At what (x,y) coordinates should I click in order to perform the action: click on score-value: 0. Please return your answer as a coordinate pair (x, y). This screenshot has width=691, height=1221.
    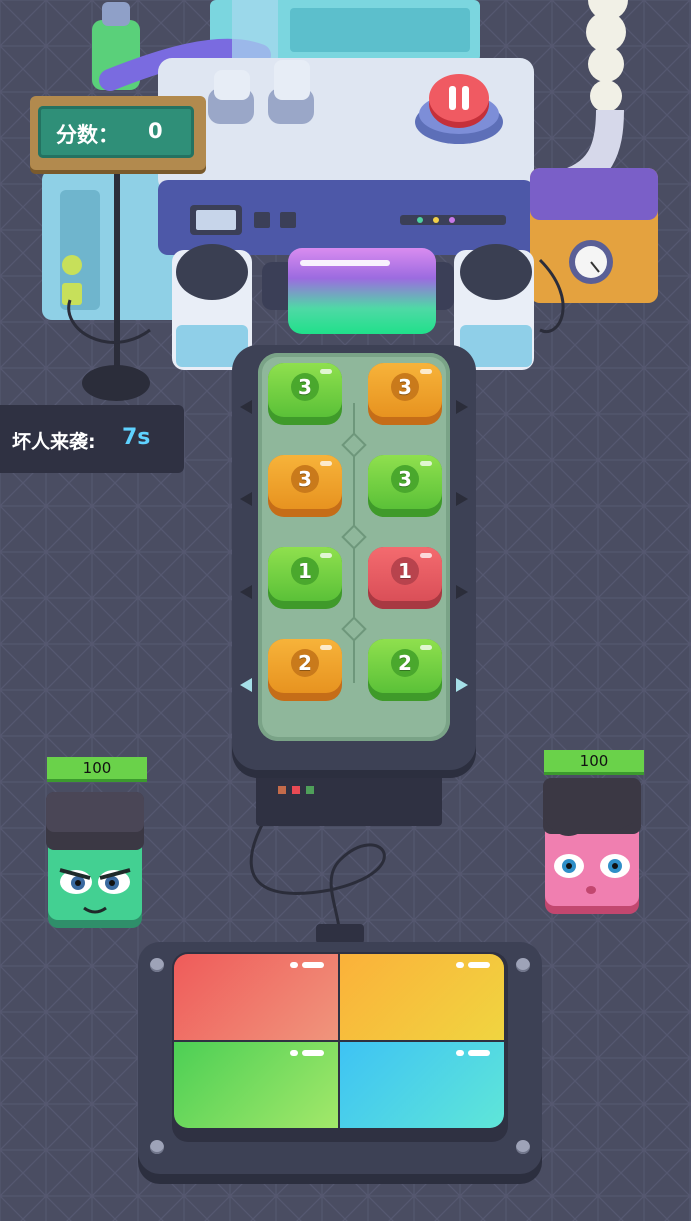
    Looking at the image, I should click on (155, 131).